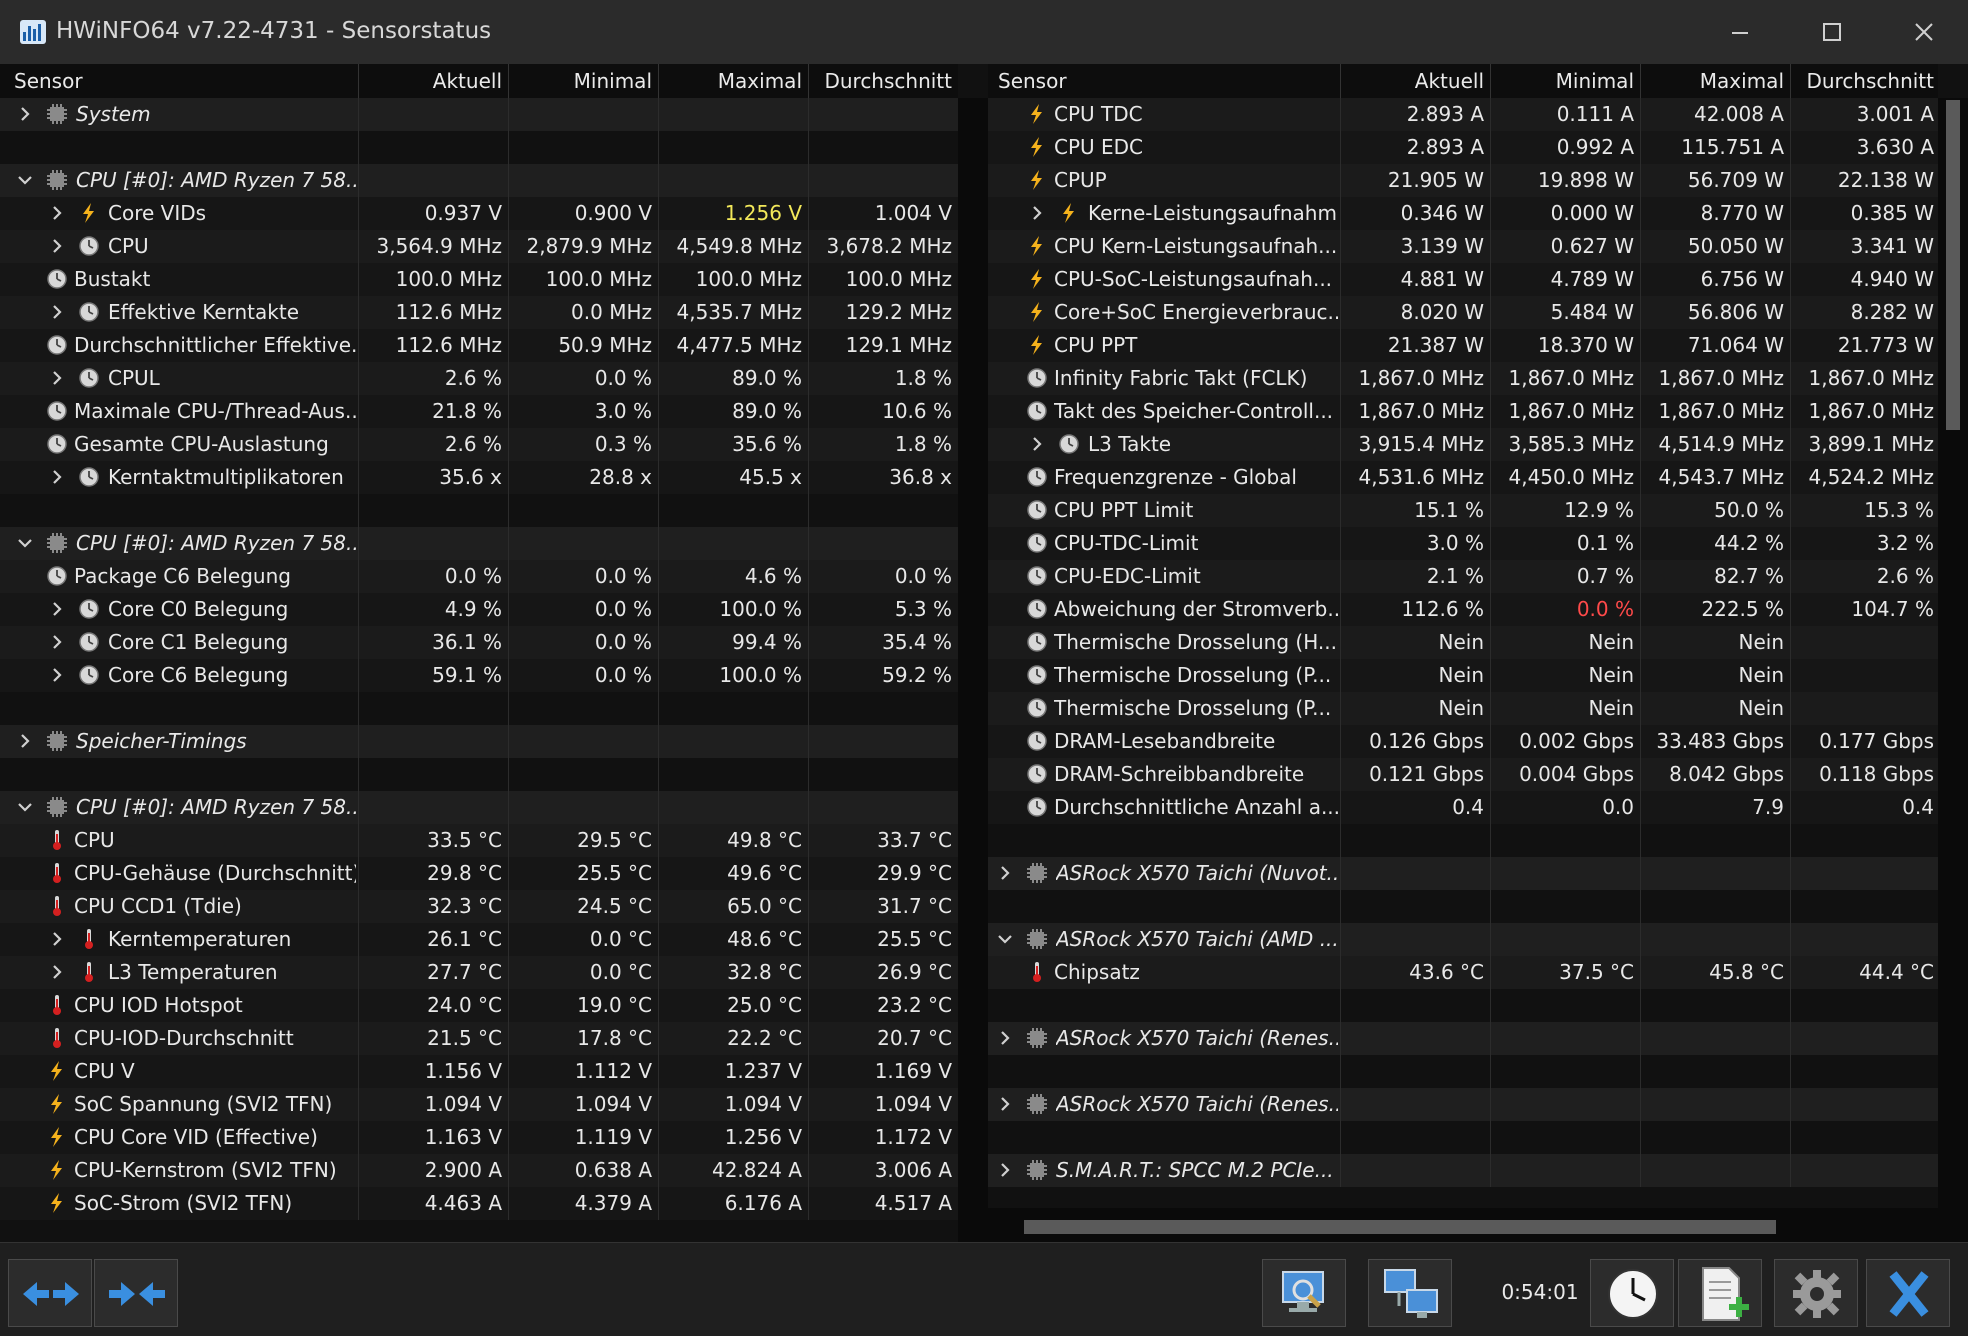 The height and width of the screenshot is (1336, 1968). Describe the element at coordinates (479, 609) in the screenshot. I see `sensor-row: Core C0 Belegung 4.9 % 0.0 % 100.0 % 5.3 %` at that location.